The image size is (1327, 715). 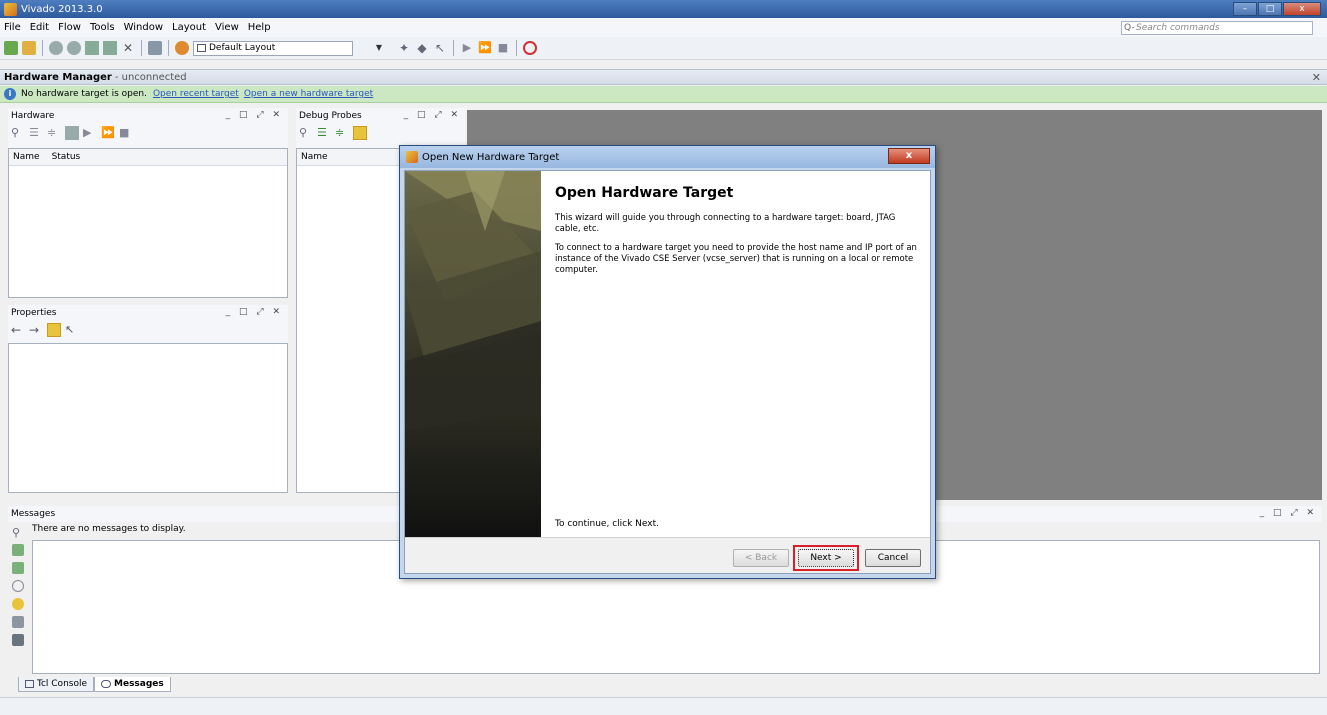 What do you see at coordinates (1316, 77) in the screenshot?
I see `close-icon: ✕` at bounding box center [1316, 77].